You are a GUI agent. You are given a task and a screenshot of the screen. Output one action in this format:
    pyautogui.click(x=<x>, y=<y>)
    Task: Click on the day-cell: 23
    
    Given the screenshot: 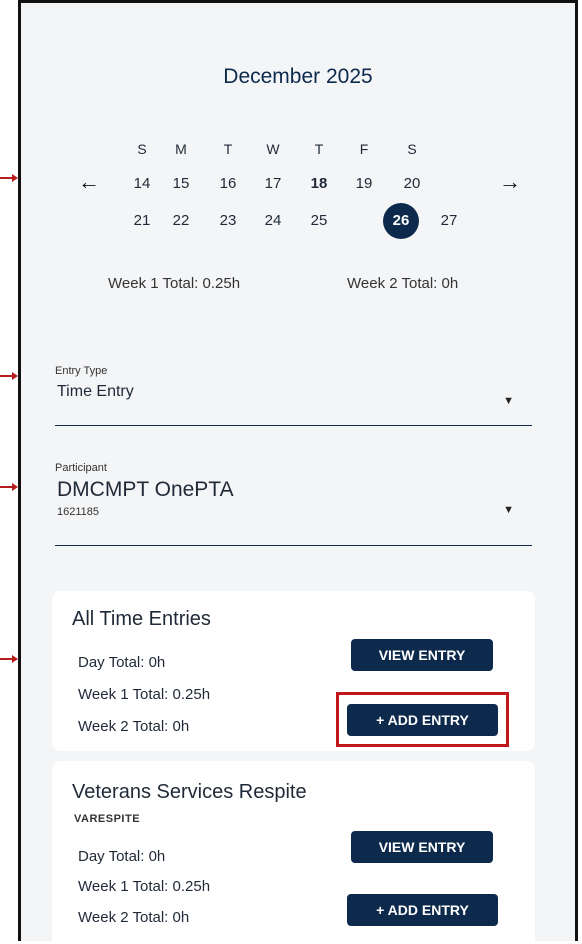 What is the action you would take?
    pyautogui.click(x=228, y=221)
    